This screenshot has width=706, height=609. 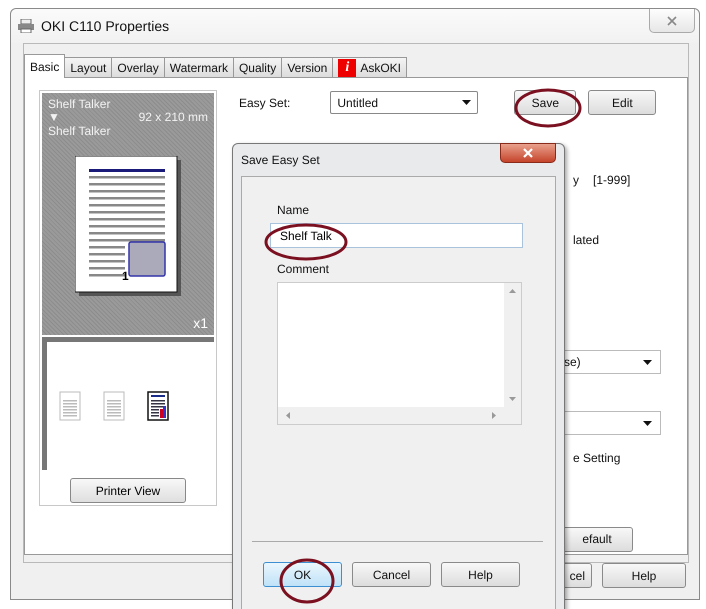 What do you see at coordinates (280, 160) in the screenshot?
I see `dialog-title: Save Easy Set` at bounding box center [280, 160].